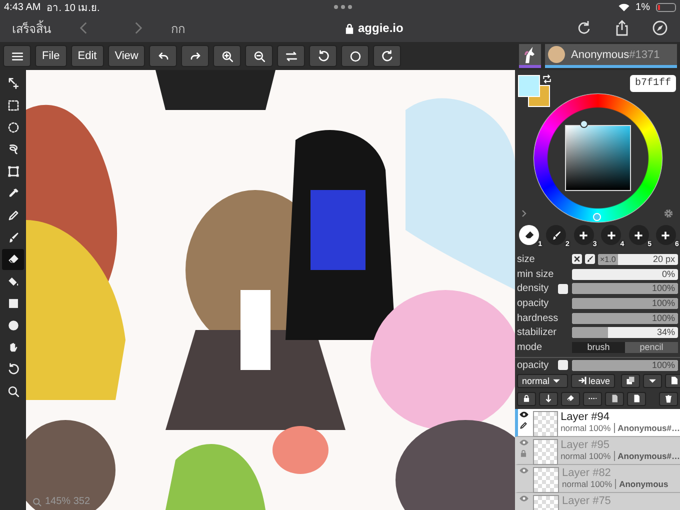  Describe the element at coordinates (638, 259) in the screenshot. I see `setting-slider: ×1.0 20 px` at that location.